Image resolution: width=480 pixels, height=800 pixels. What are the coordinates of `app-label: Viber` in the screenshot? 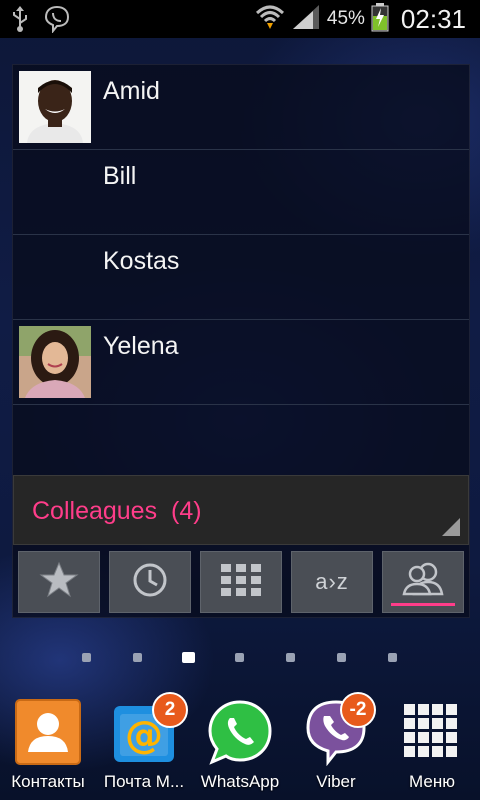 It's located at (336, 781).